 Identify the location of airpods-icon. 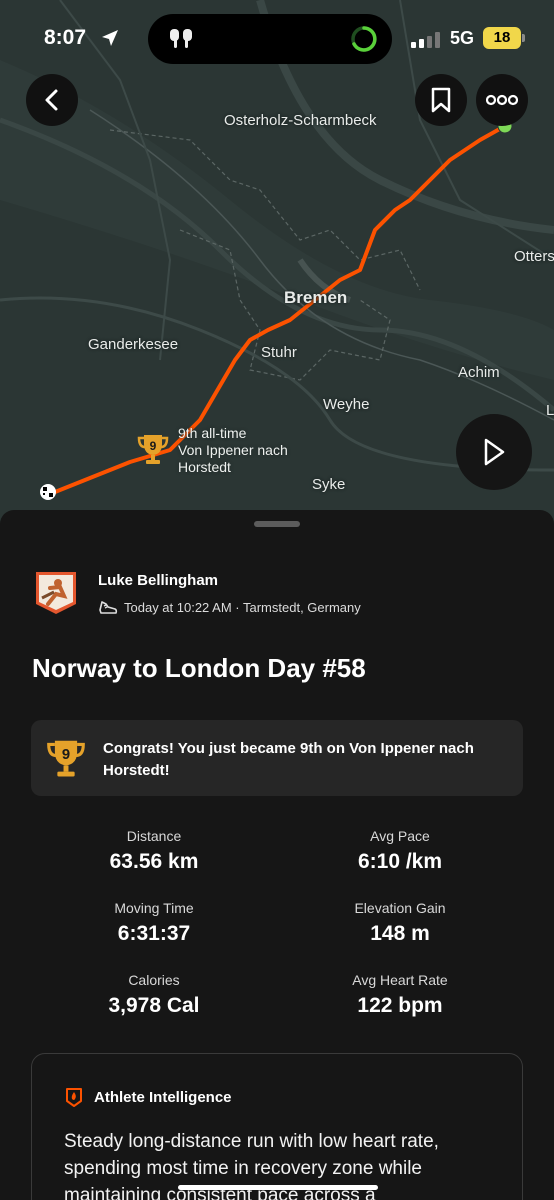
(181, 38).